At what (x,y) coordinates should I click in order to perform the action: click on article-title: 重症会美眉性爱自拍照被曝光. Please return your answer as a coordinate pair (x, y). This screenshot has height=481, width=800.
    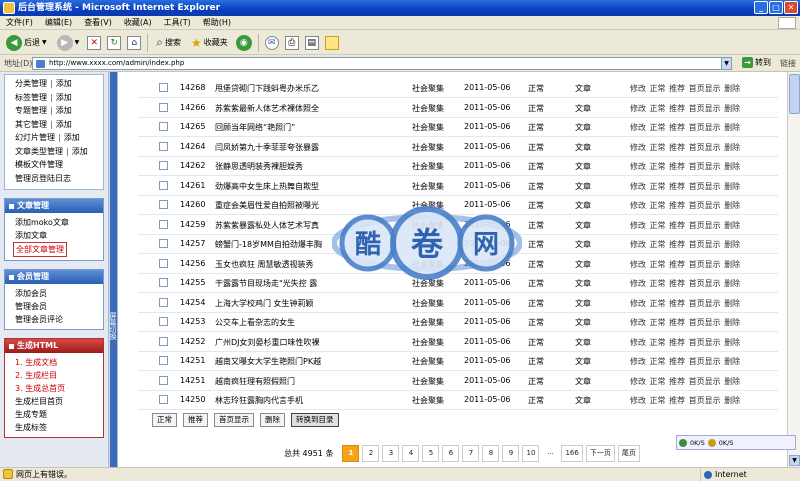
    Looking at the image, I should click on (274, 205).